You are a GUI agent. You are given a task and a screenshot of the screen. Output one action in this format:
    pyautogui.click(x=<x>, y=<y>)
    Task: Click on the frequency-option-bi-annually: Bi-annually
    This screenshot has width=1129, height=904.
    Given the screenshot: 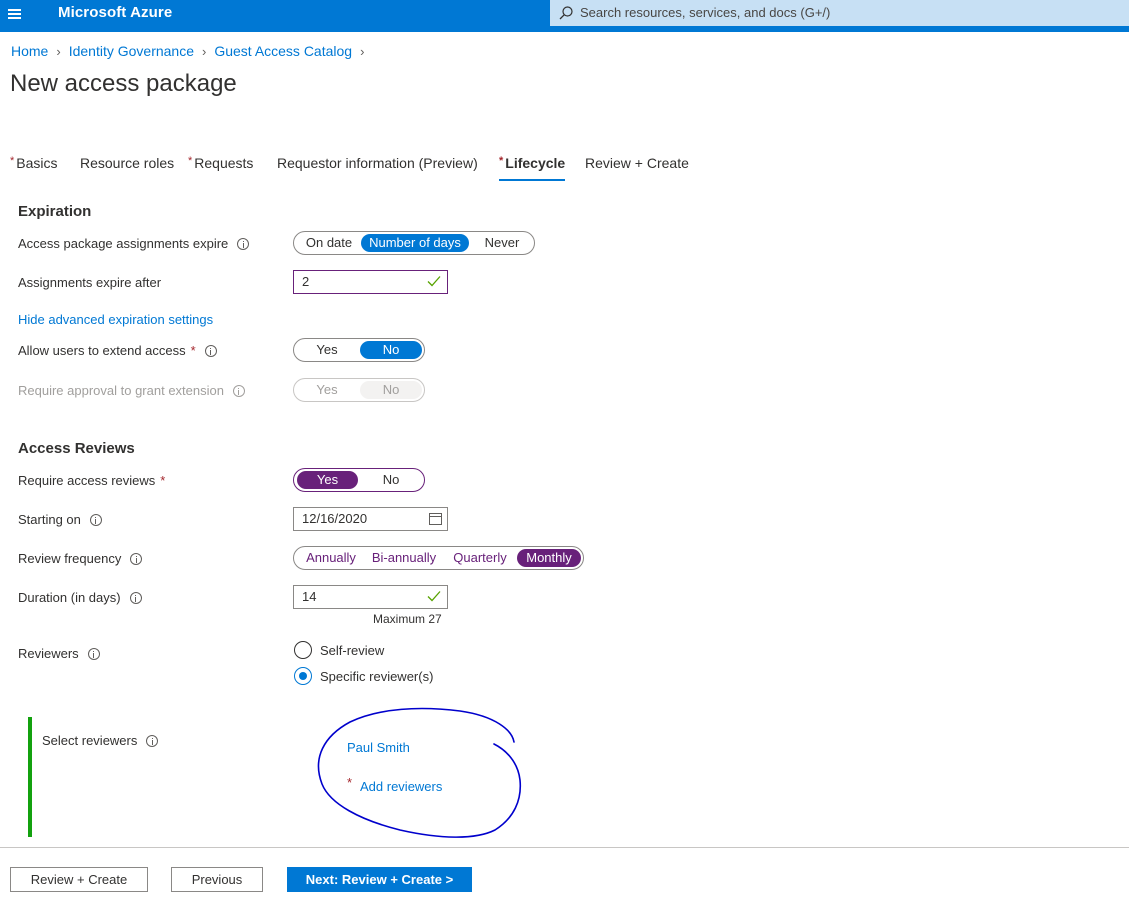 What is the action you would take?
    pyautogui.click(x=404, y=558)
    